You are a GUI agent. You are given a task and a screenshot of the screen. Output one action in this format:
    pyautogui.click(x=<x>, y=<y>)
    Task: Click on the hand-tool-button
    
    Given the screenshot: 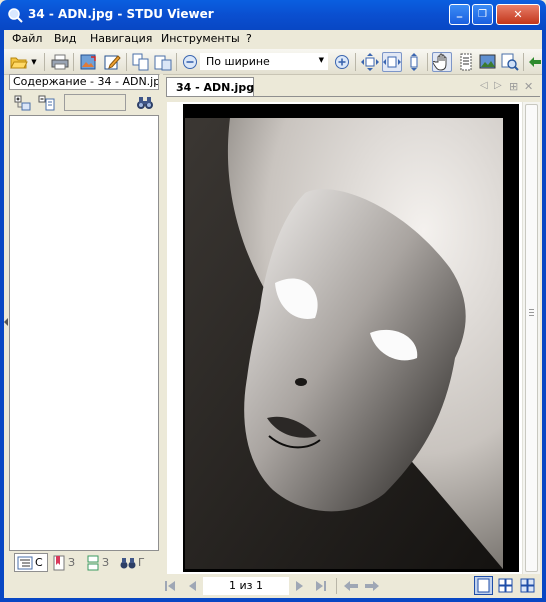 What is the action you would take?
    pyautogui.click(x=442, y=62)
    